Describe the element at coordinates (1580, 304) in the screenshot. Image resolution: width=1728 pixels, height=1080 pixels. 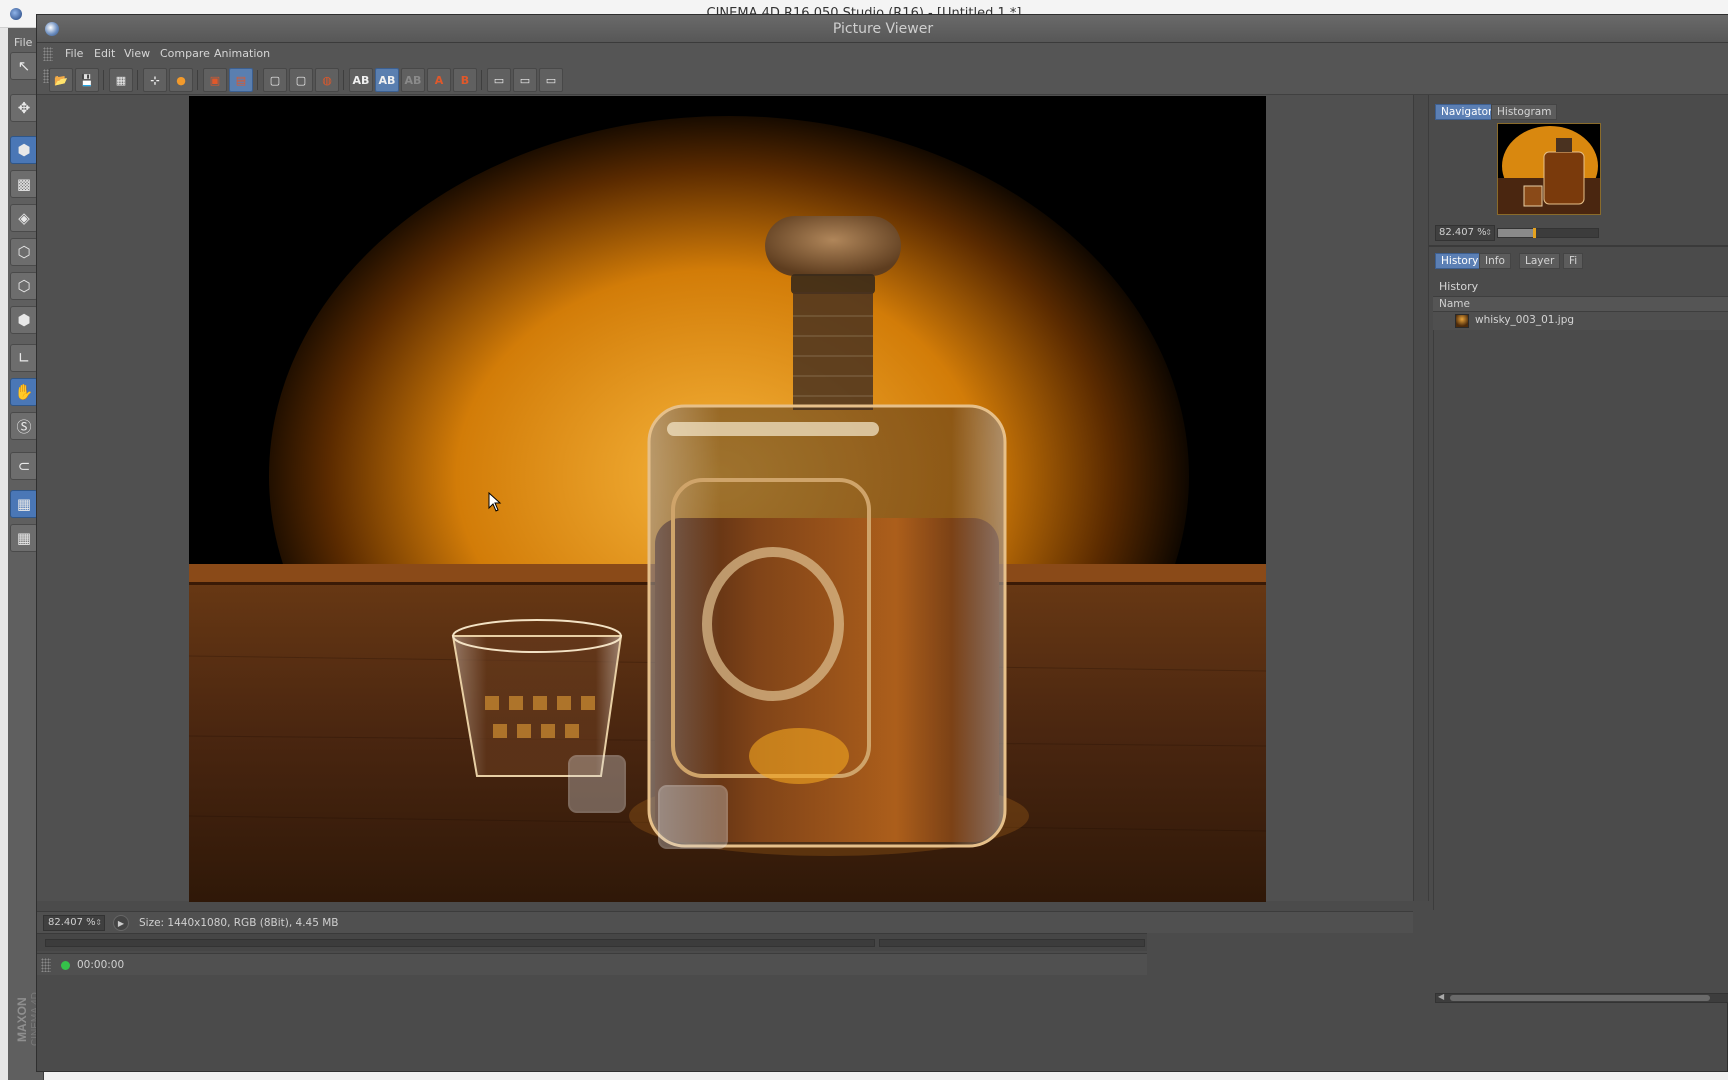
I see `column-header-name: Name` at that location.